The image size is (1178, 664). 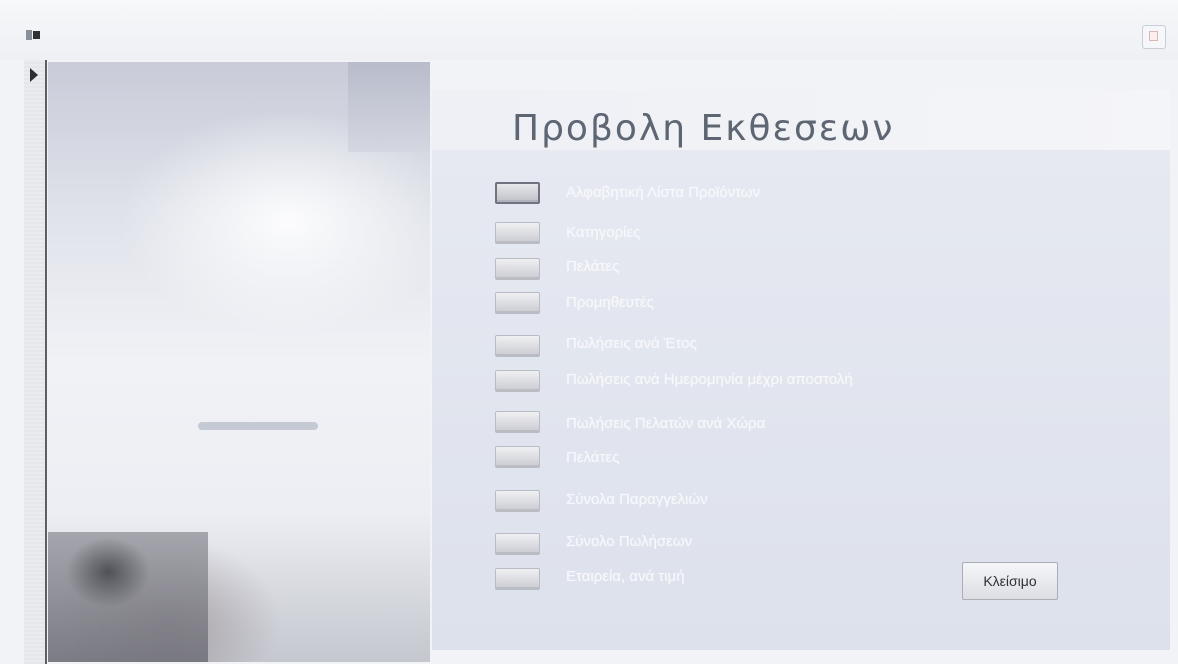 I want to click on photo-cloud-region, so click(x=389, y=107).